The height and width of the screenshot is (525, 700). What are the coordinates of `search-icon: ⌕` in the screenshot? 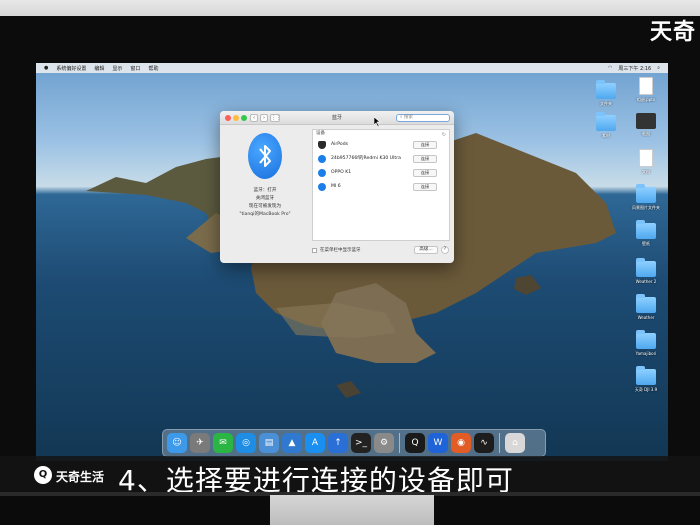 It's located at (401, 117).